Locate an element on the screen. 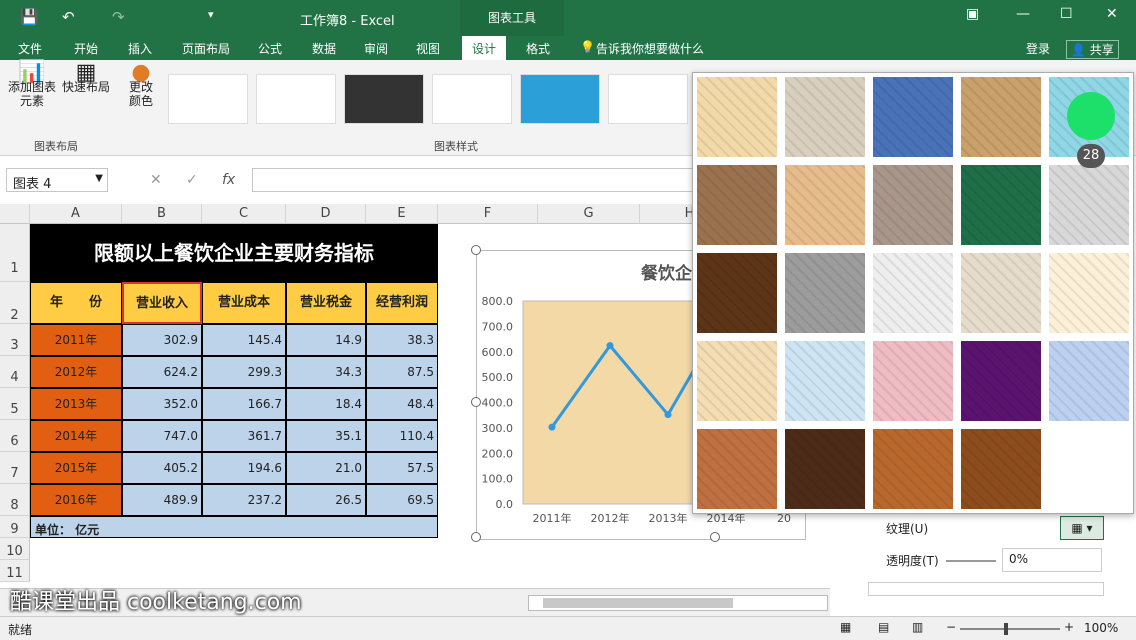 Image resolution: width=1136 pixels, height=640 pixels. menu-page-layout: 页面布局 is located at coordinates (206, 48).